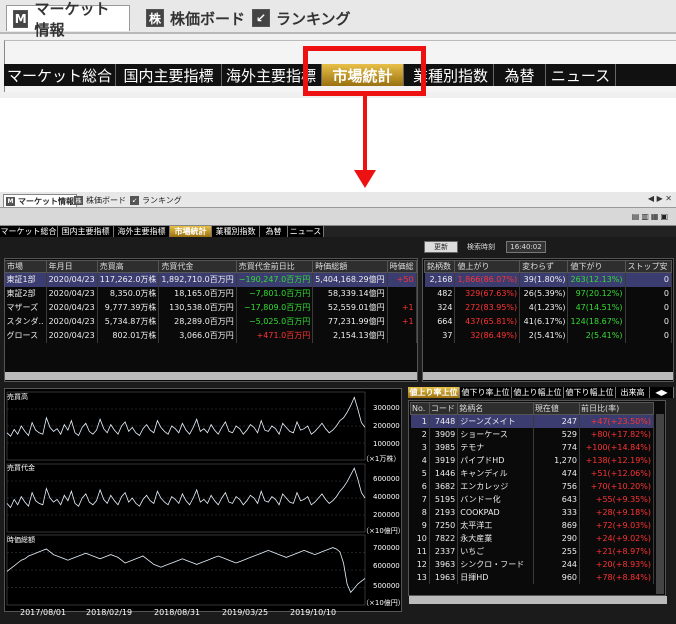 Image resolution: width=676 pixels, height=624 pixels. What do you see at coordinates (25, 293) in the screenshot?
I see `cell: 東証2部` at bounding box center [25, 293].